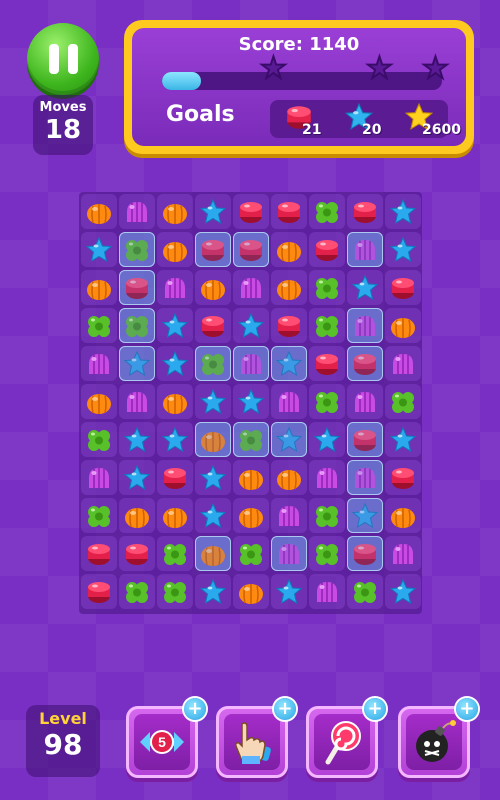  I want to click on booster-bomb-plus: +, so click(467, 709).